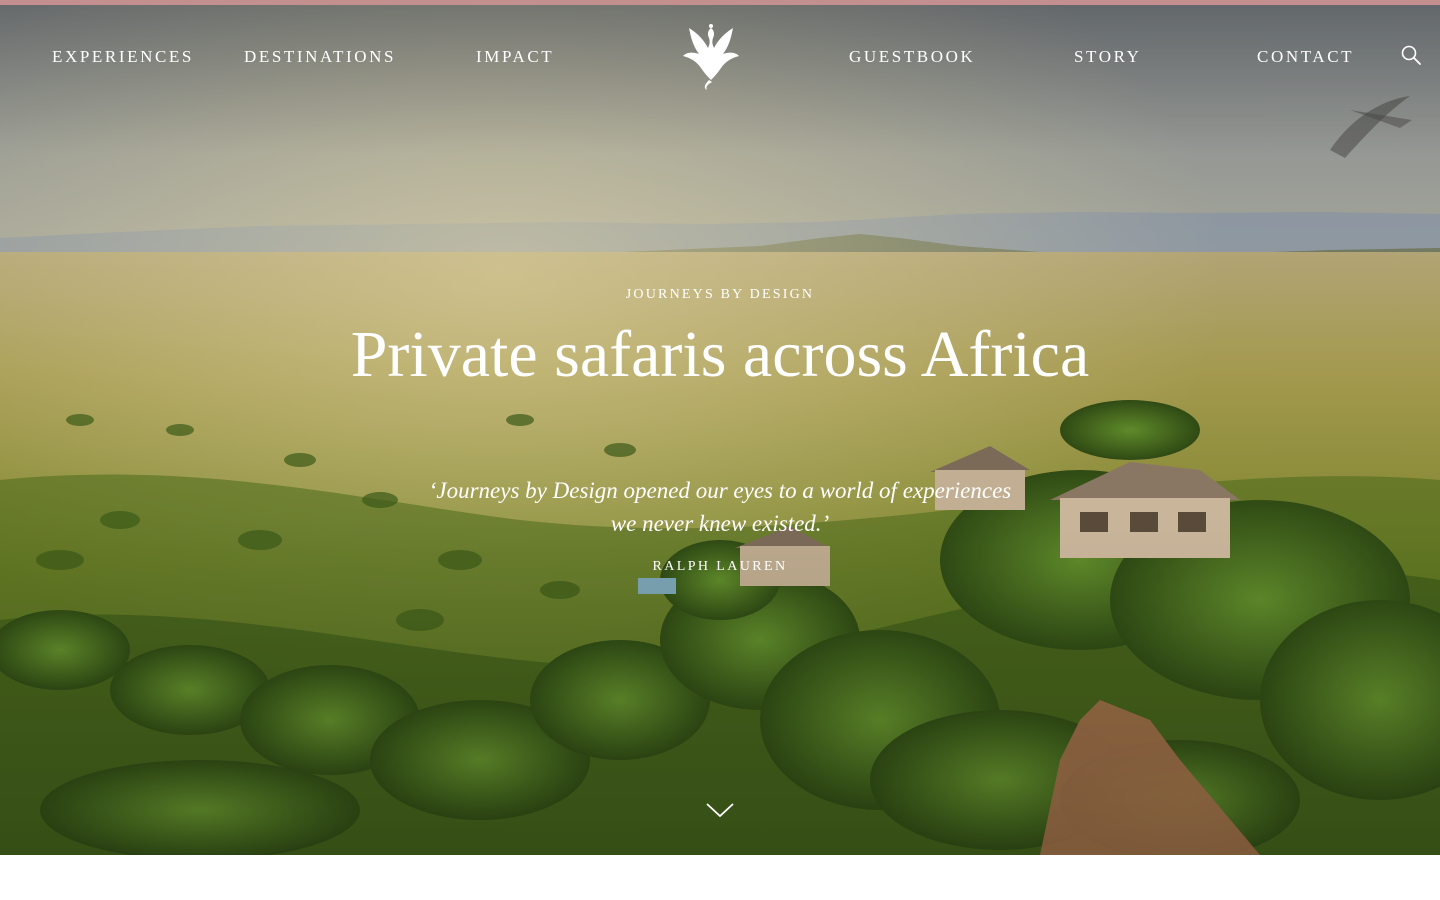 The height and width of the screenshot is (900, 1440). Describe the element at coordinates (720, 877) in the screenshot. I see `content-section-start` at that location.